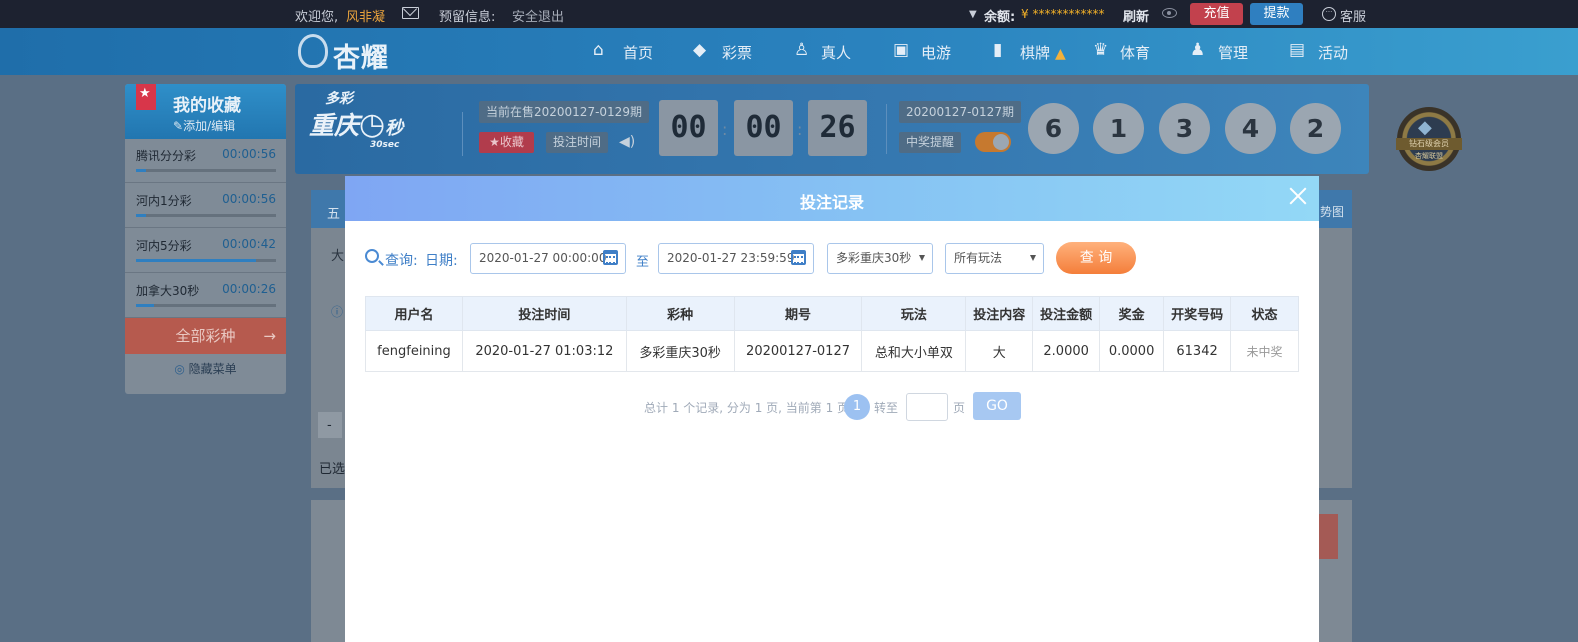 The image size is (1578, 642). Describe the element at coordinates (930, 142) in the screenshot. I see `win-remind-label: 中奖提醒` at that location.